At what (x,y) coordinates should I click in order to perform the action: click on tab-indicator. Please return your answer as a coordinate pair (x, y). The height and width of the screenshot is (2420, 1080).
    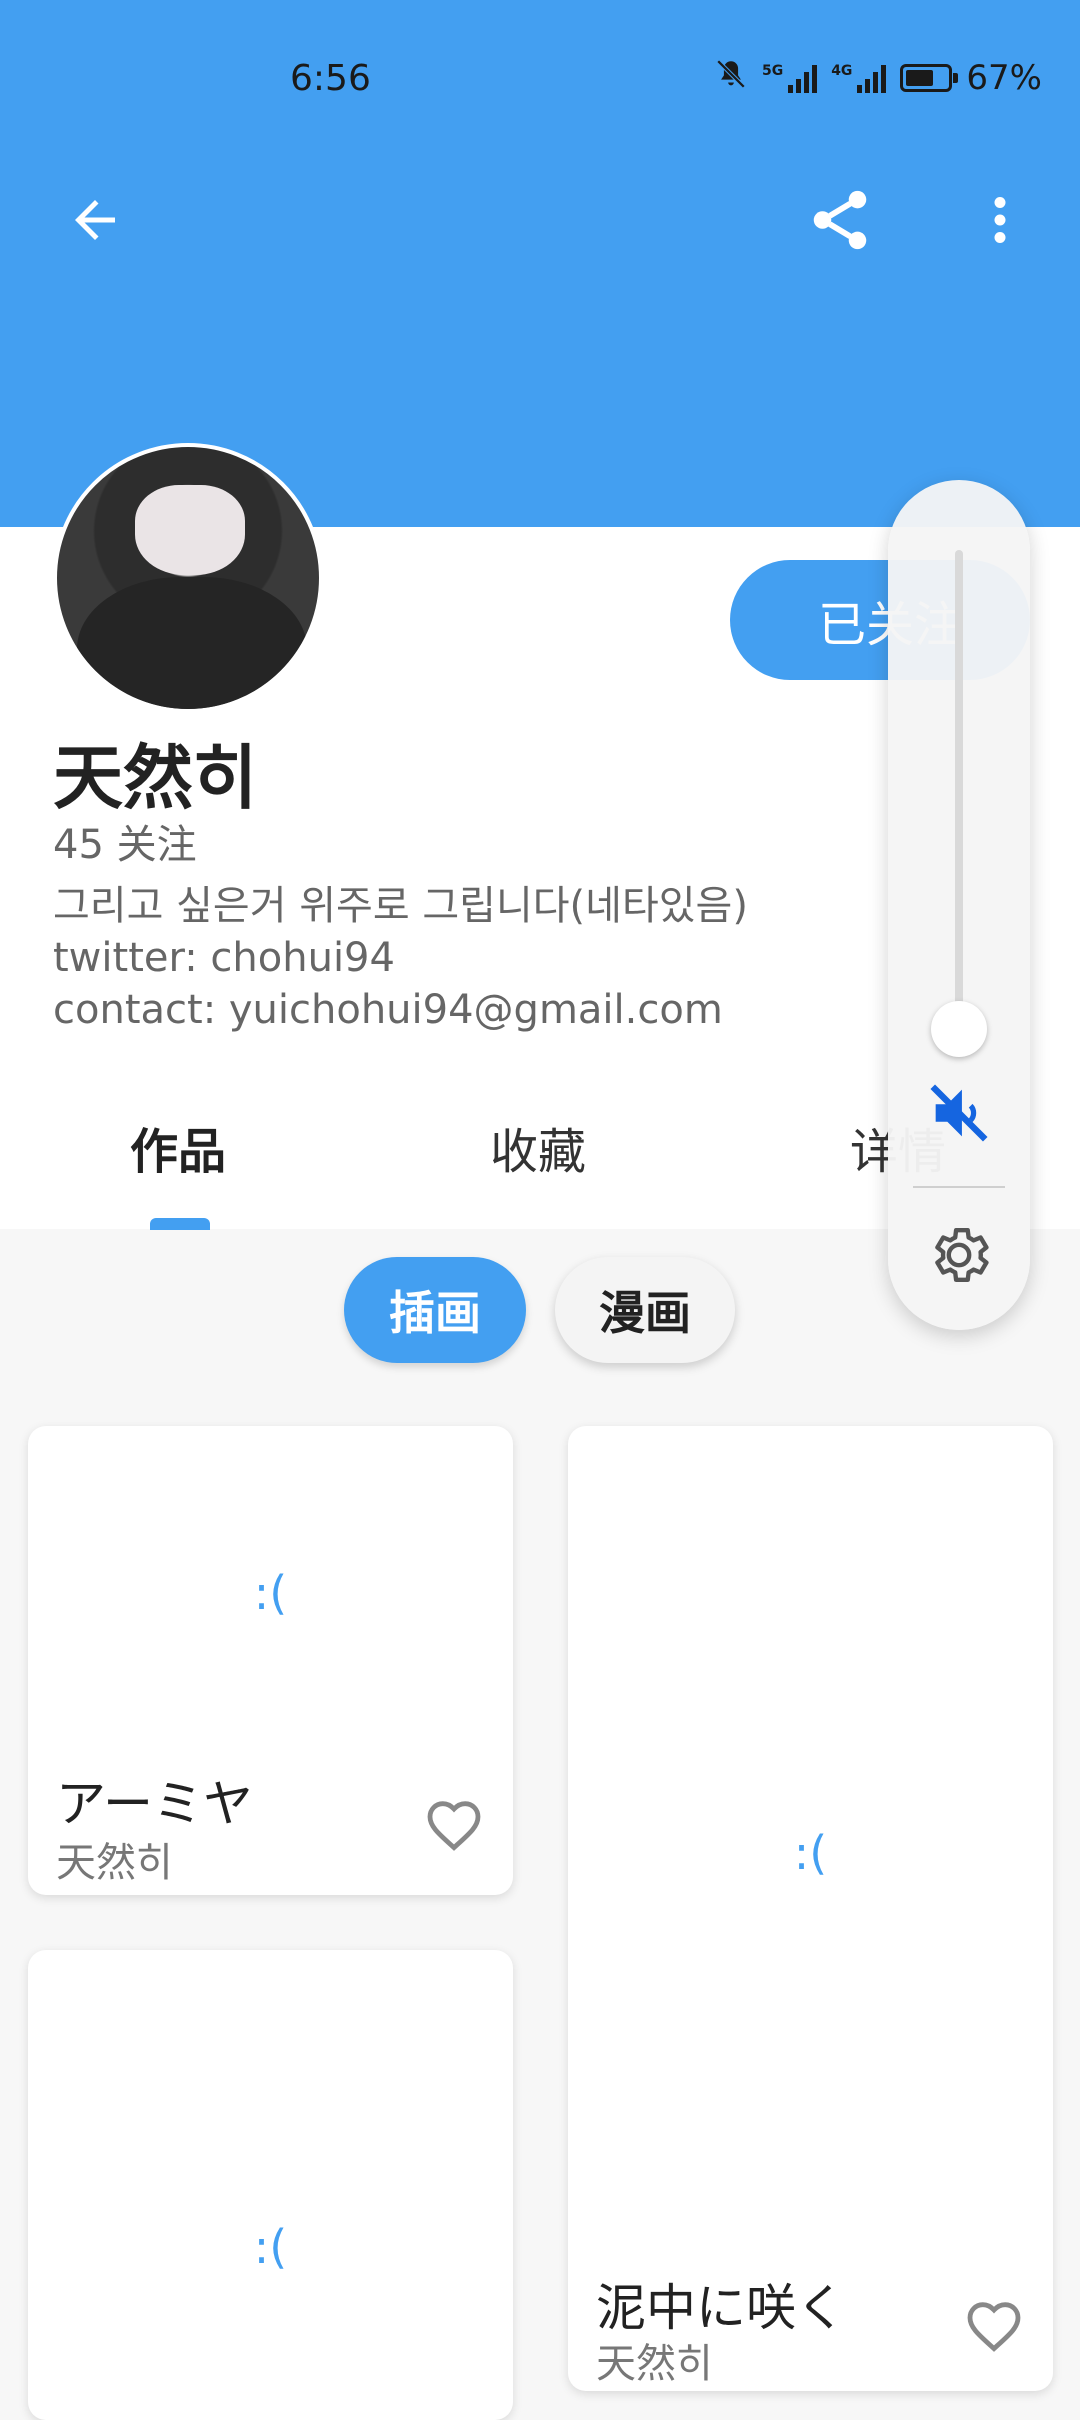
    Looking at the image, I should click on (180, 1224).